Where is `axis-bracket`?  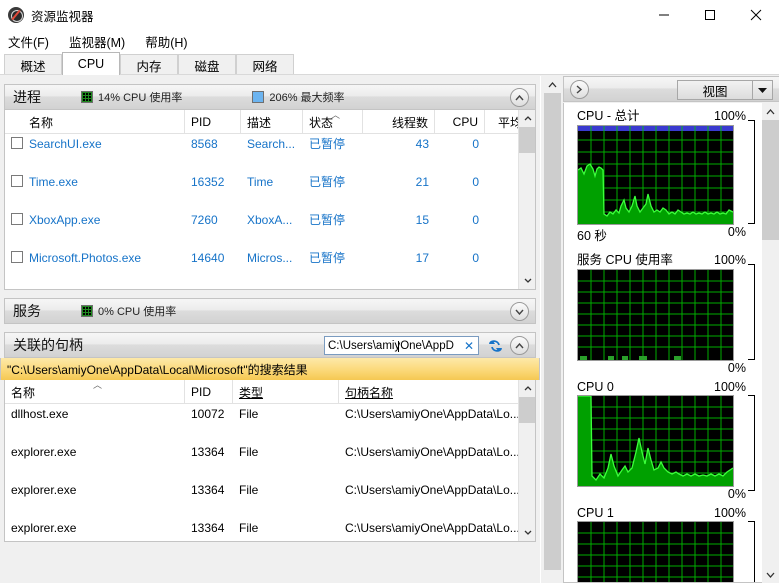
axis-bracket is located at coordinates (751, 443).